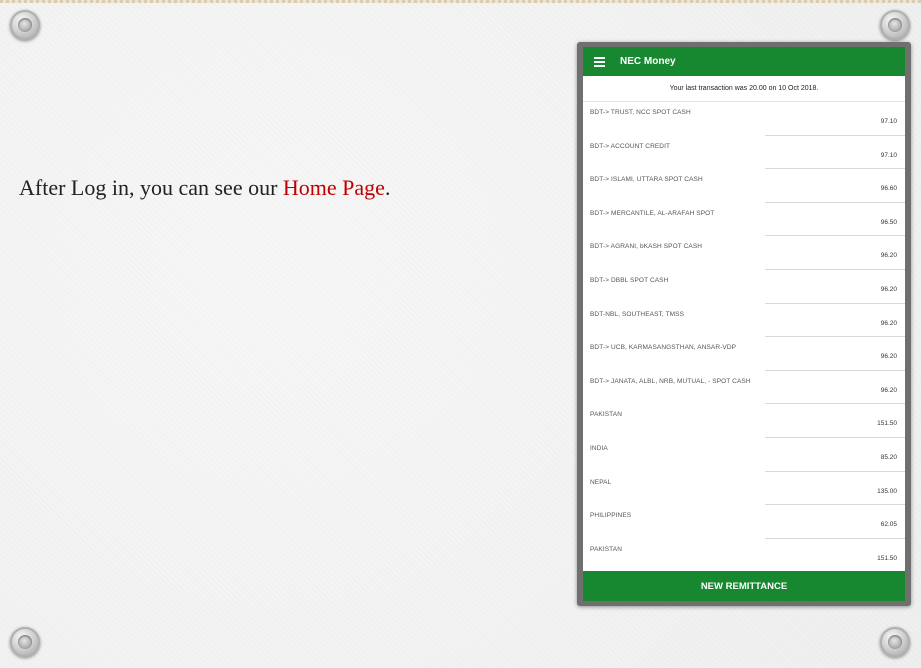 Image resolution: width=921 pixels, height=668 pixels. I want to click on caption-suffix: ., so click(387, 187).